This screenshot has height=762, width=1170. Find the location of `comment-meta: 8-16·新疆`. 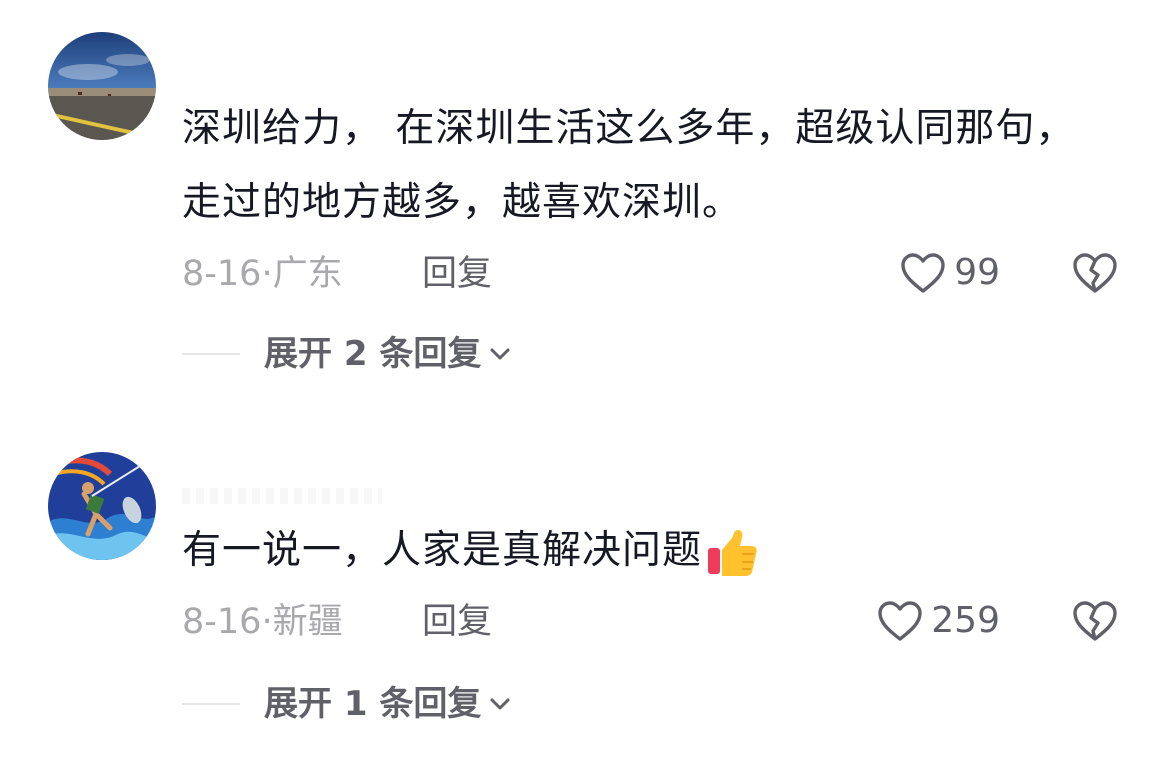

comment-meta: 8-16·新疆 is located at coordinates (262, 622).